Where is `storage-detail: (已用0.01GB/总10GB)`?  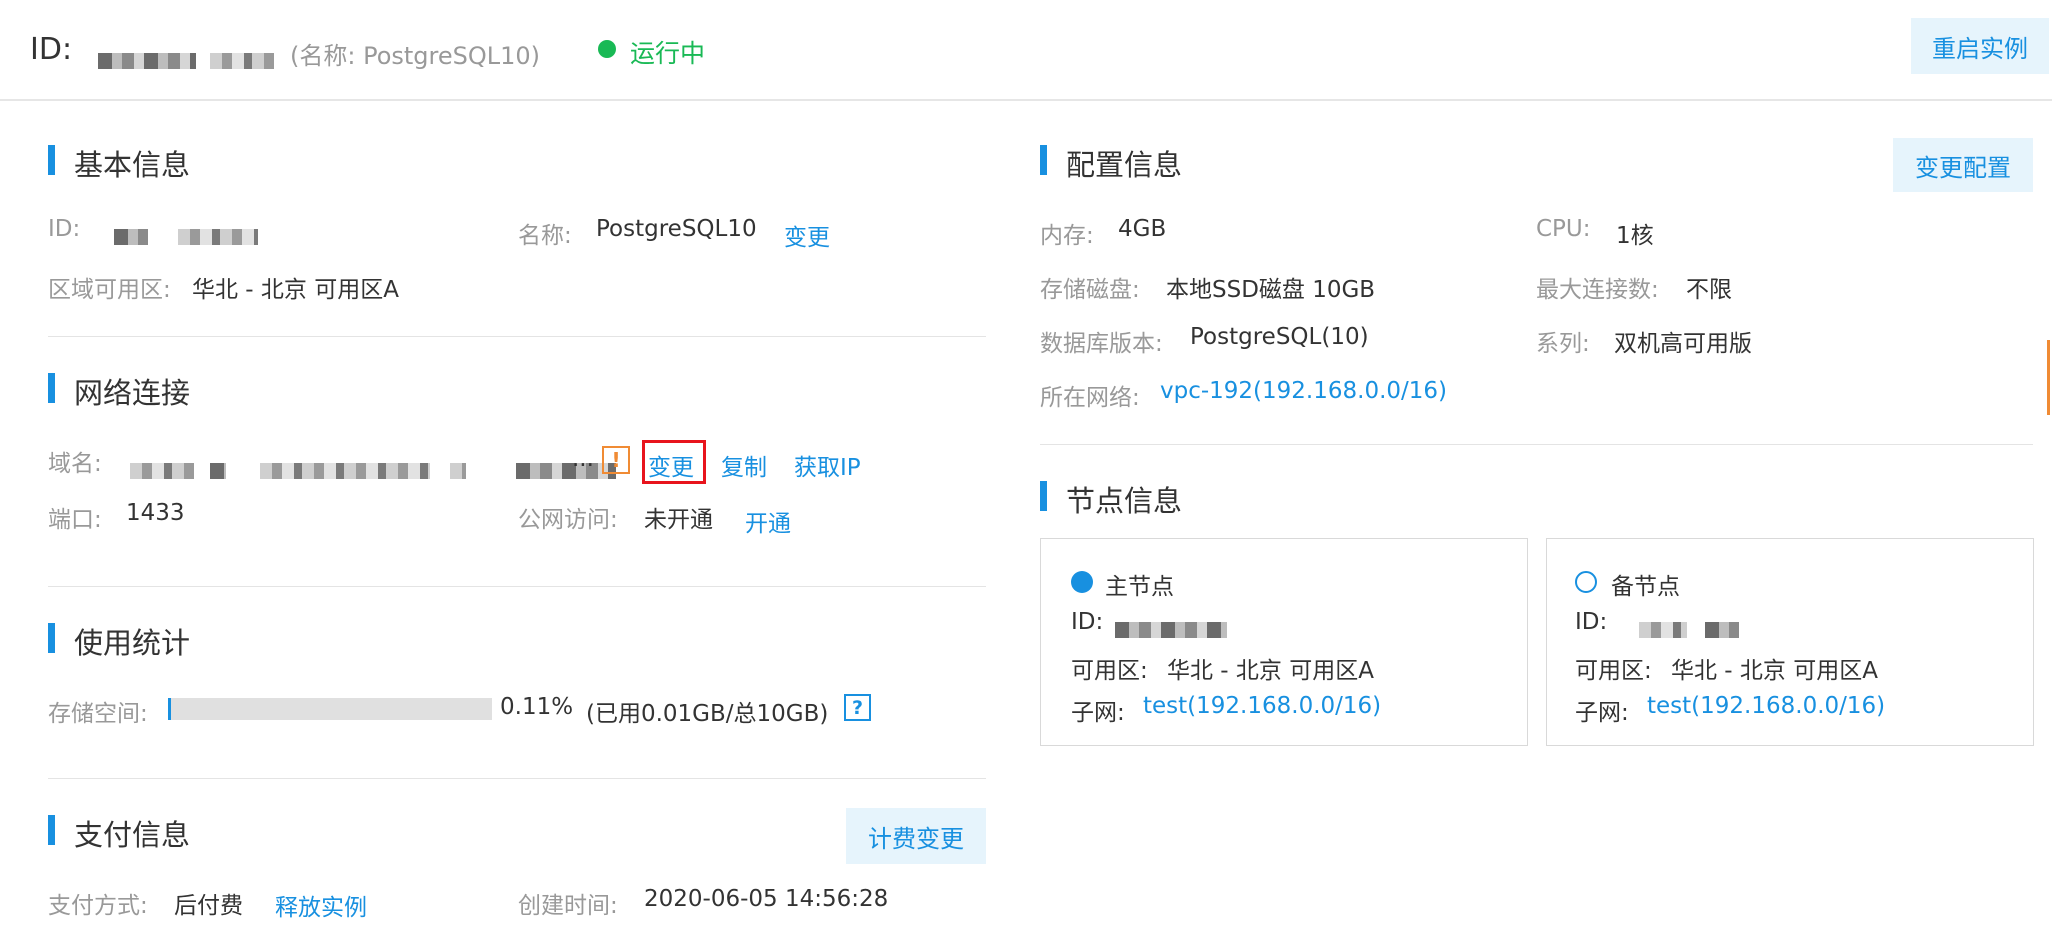 storage-detail: (已用0.01GB/总10GB) is located at coordinates (707, 714).